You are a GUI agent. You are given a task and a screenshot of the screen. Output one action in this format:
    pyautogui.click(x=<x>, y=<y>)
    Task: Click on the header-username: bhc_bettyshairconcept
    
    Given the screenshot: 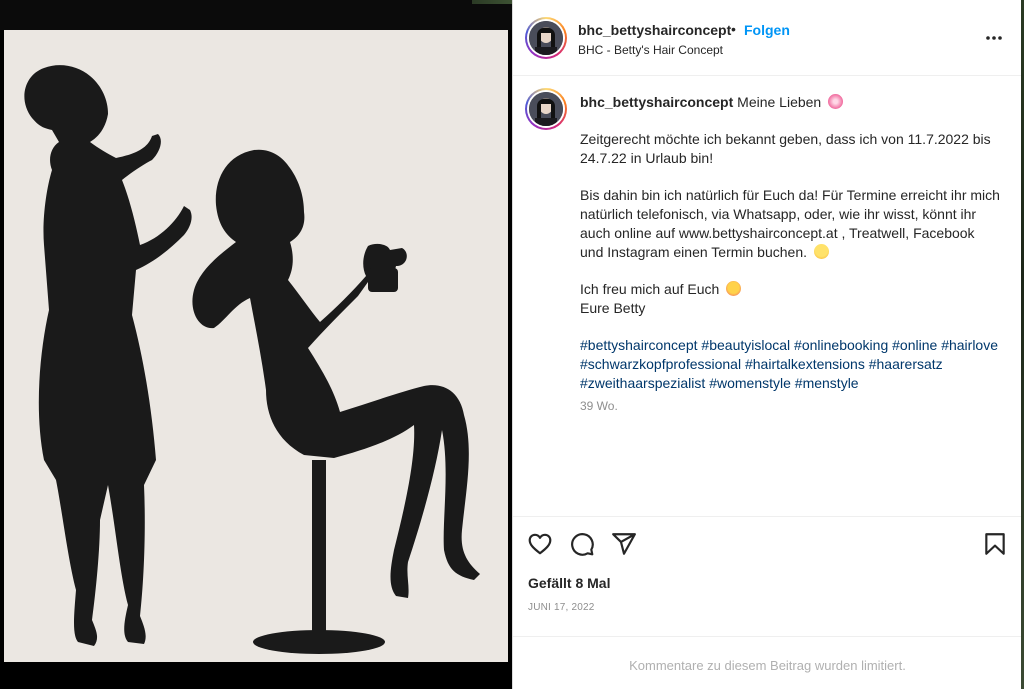 What is the action you would take?
    pyautogui.click(x=654, y=30)
    